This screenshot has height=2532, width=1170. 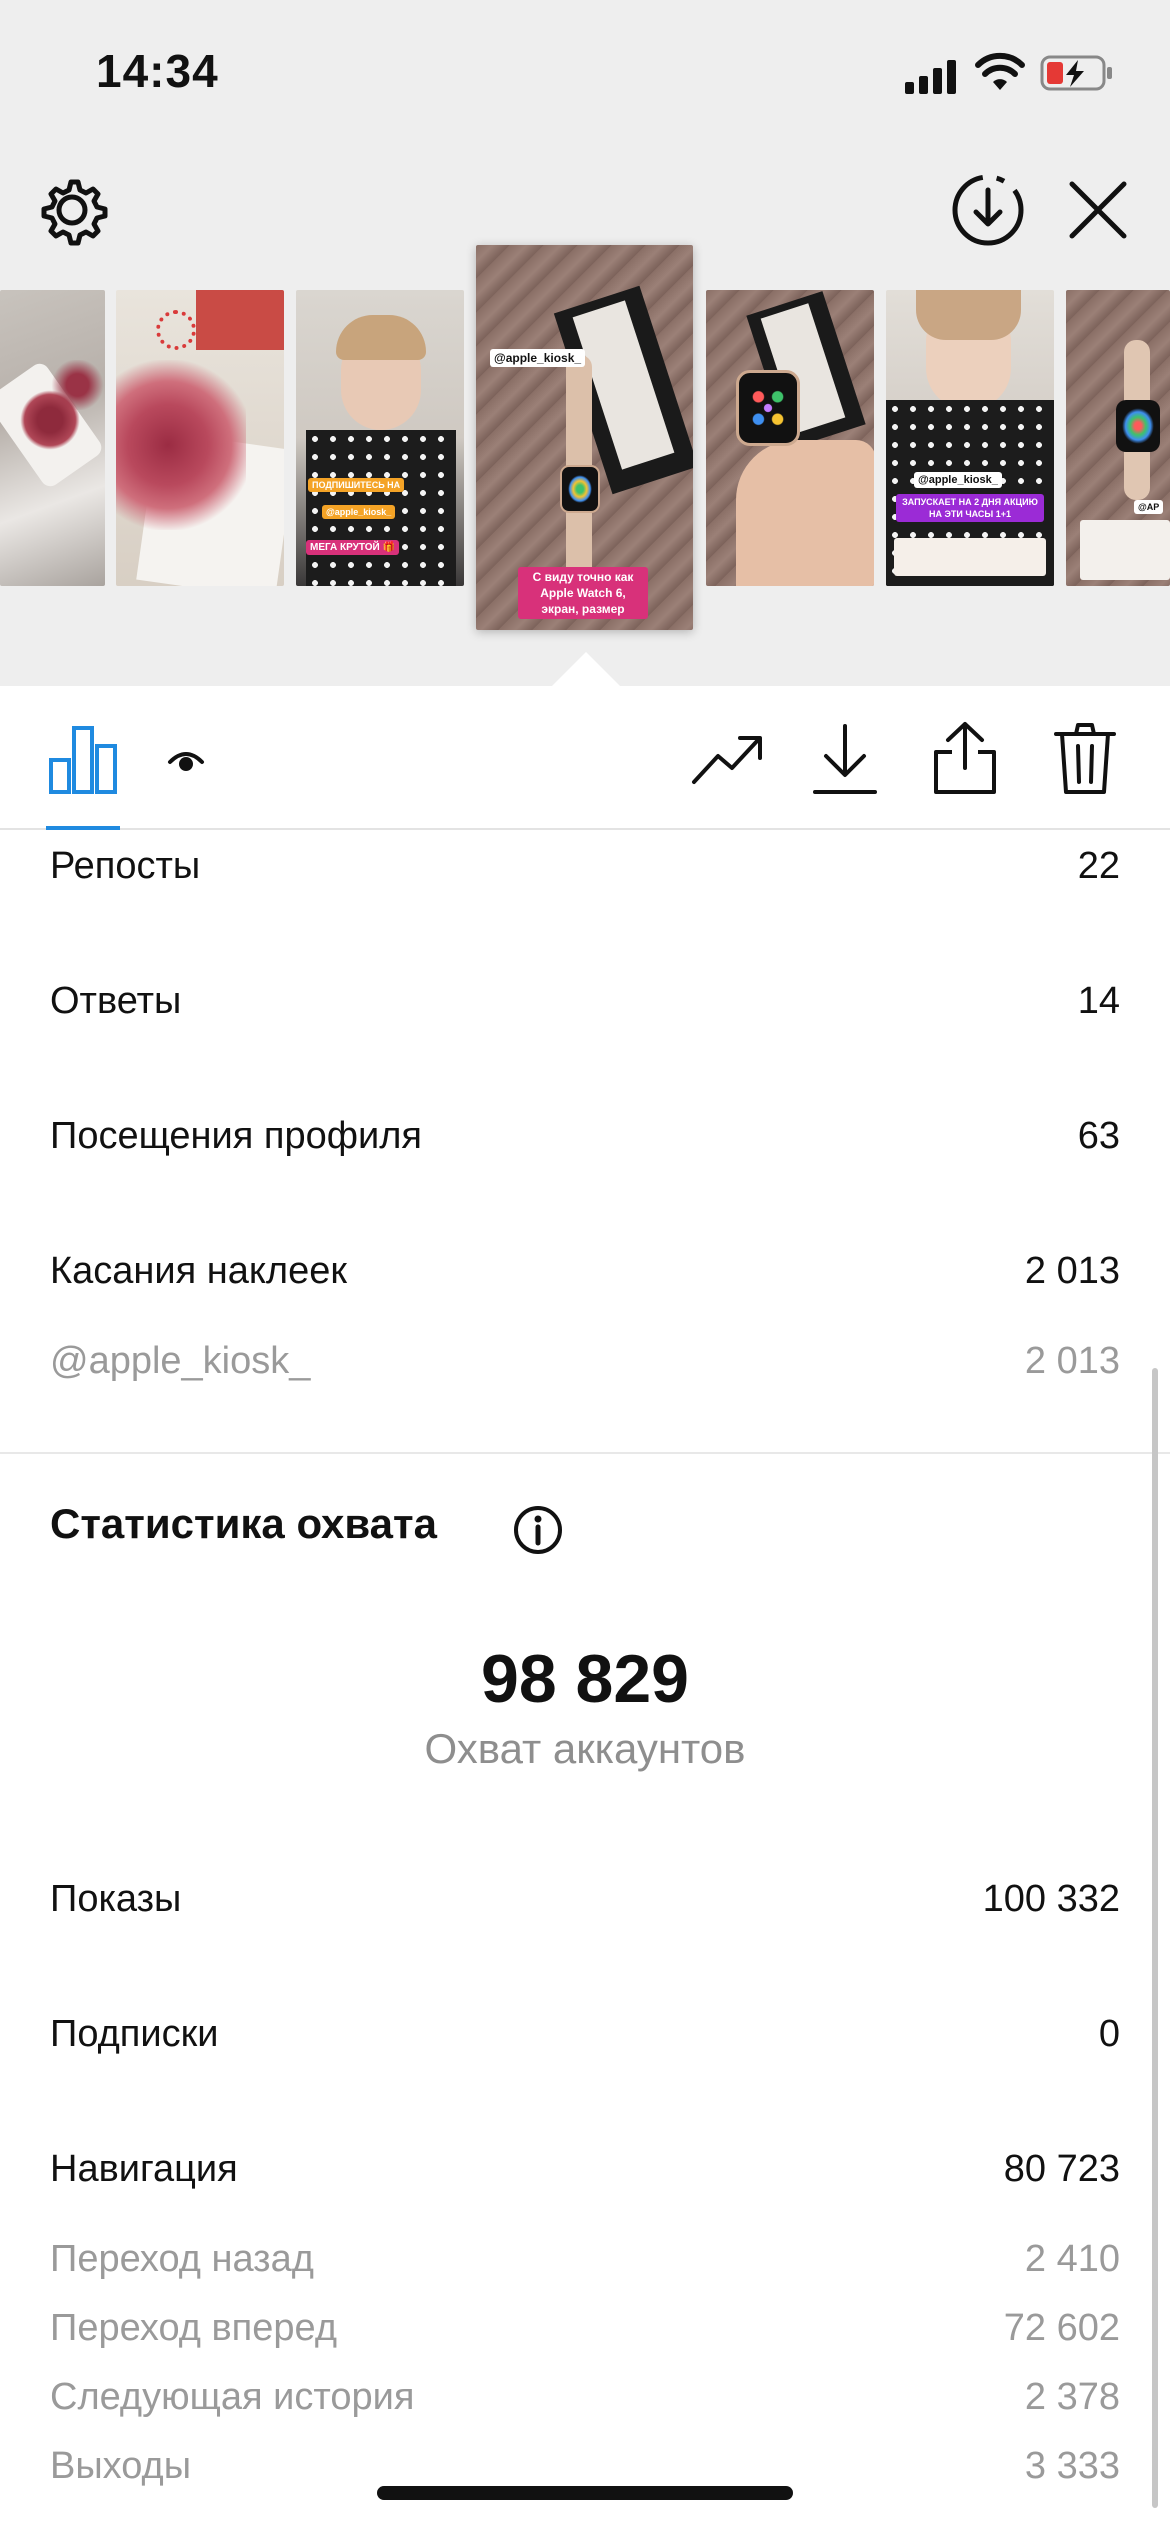 What do you see at coordinates (1109, 2034) in the screenshot?
I see `stat-value: 0` at bounding box center [1109, 2034].